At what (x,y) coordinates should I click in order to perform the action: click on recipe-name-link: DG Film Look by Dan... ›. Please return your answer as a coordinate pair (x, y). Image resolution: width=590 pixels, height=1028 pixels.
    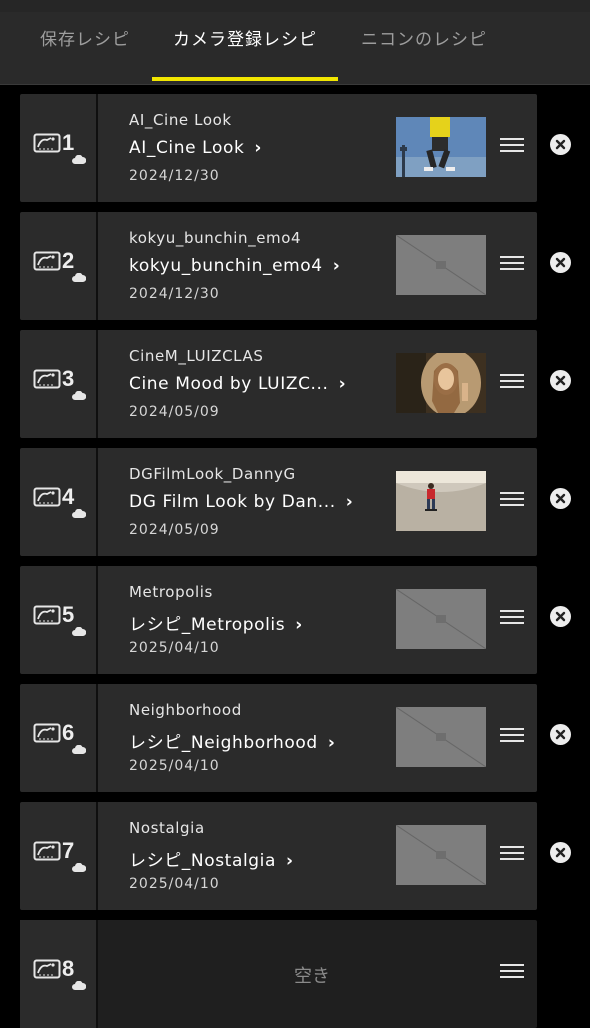
    Looking at the image, I should click on (241, 502).